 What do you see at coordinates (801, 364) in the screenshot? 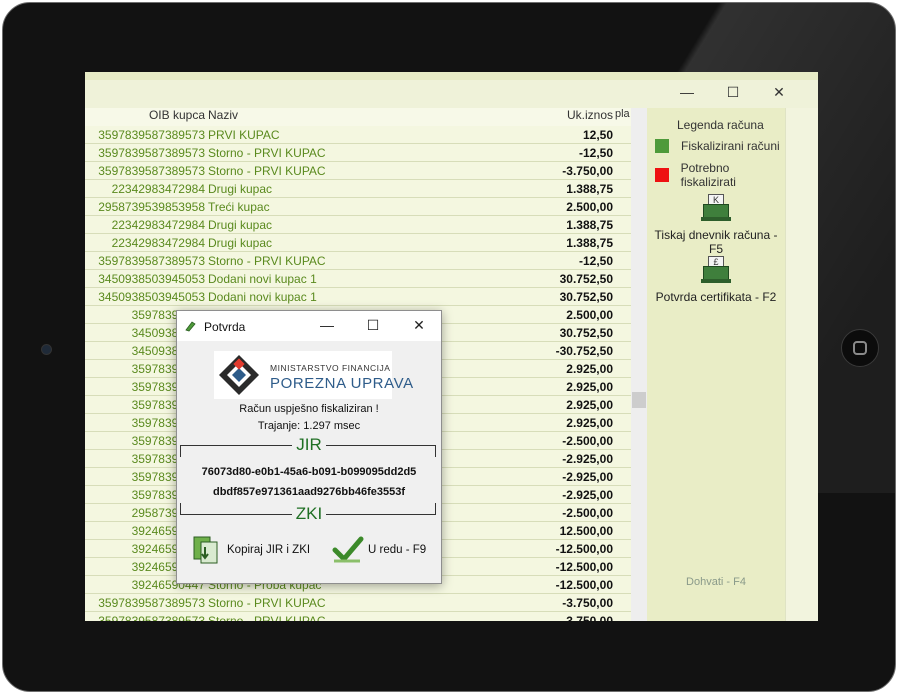
I see `right-edge-strip` at bounding box center [801, 364].